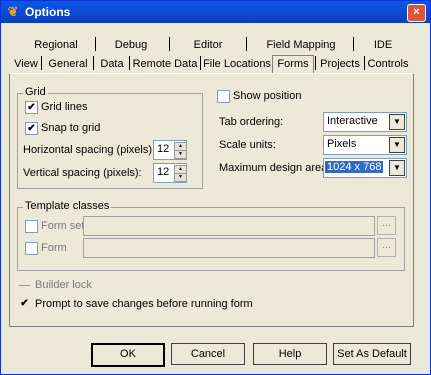 This screenshot has height=375, width=431. I want to click on max-design-area-select: 1024 x 768 ▼, so click(365, 168).